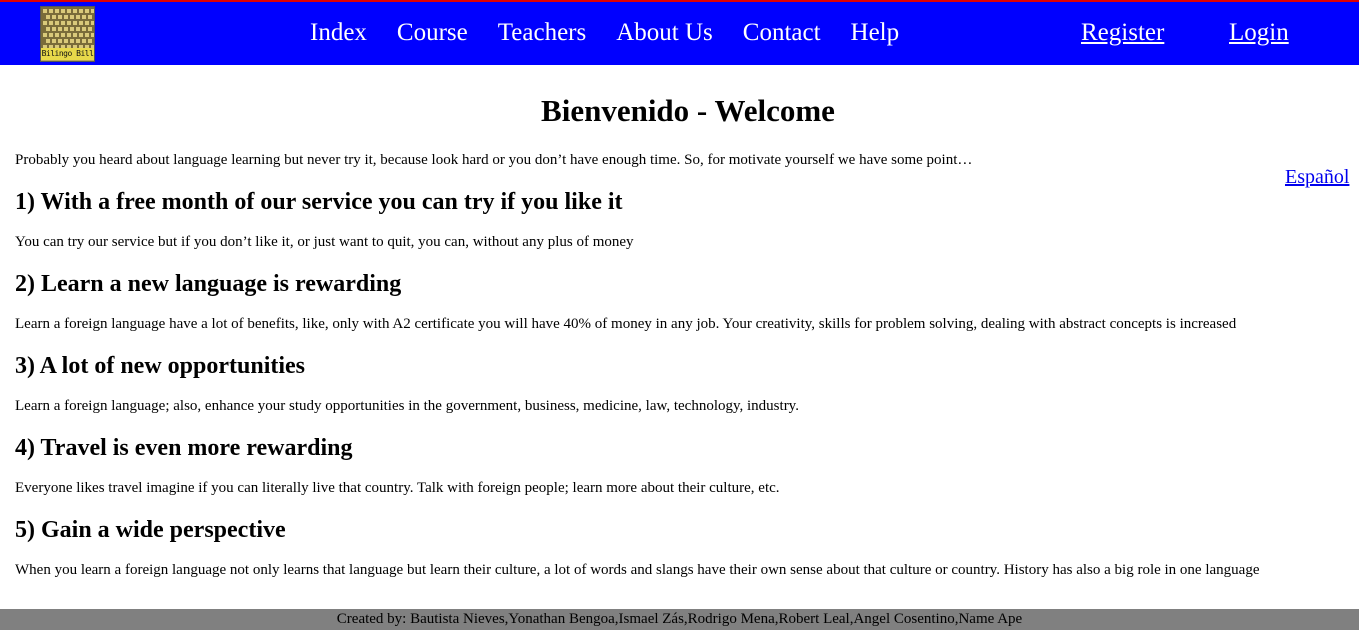 The height and width of the screenshot is (630, 1359). I want to click on nav-about-us: About Us, so click(664, 33).